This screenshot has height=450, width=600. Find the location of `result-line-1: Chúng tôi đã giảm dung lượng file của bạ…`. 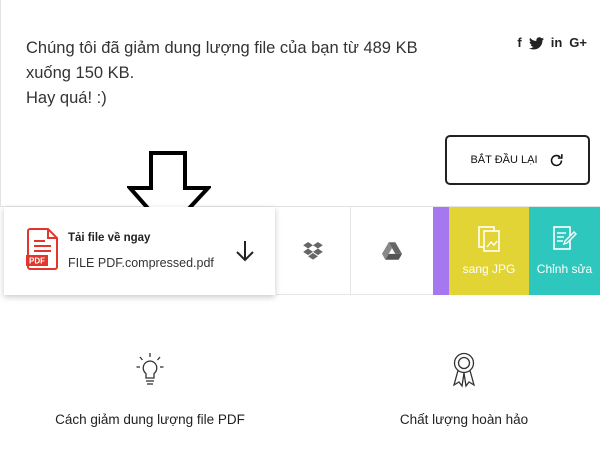

result-line-1: Chúng tôi đã giảm dung lượng file của bạ… is located at coordinates (222, 48).